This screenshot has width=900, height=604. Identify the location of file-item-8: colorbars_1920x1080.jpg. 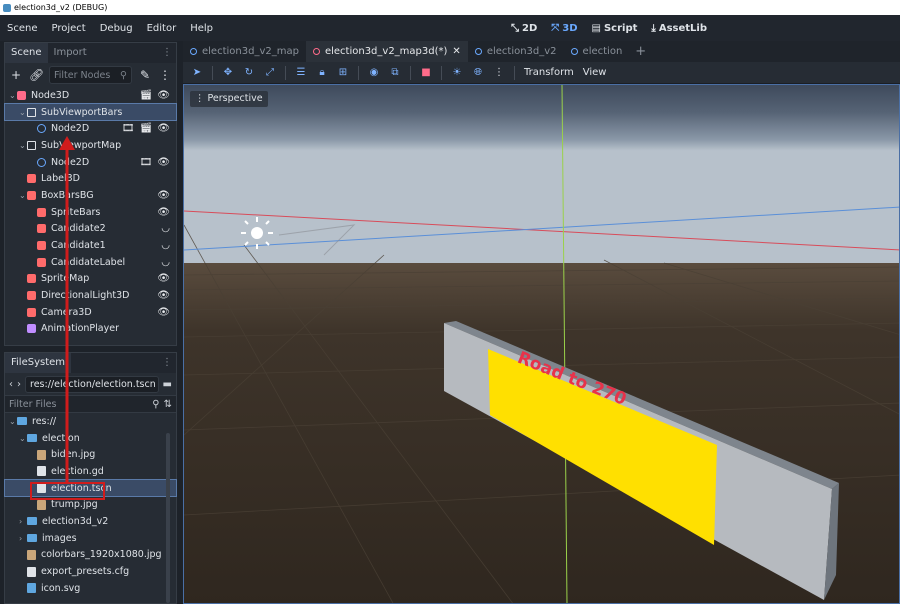
(90, 555).